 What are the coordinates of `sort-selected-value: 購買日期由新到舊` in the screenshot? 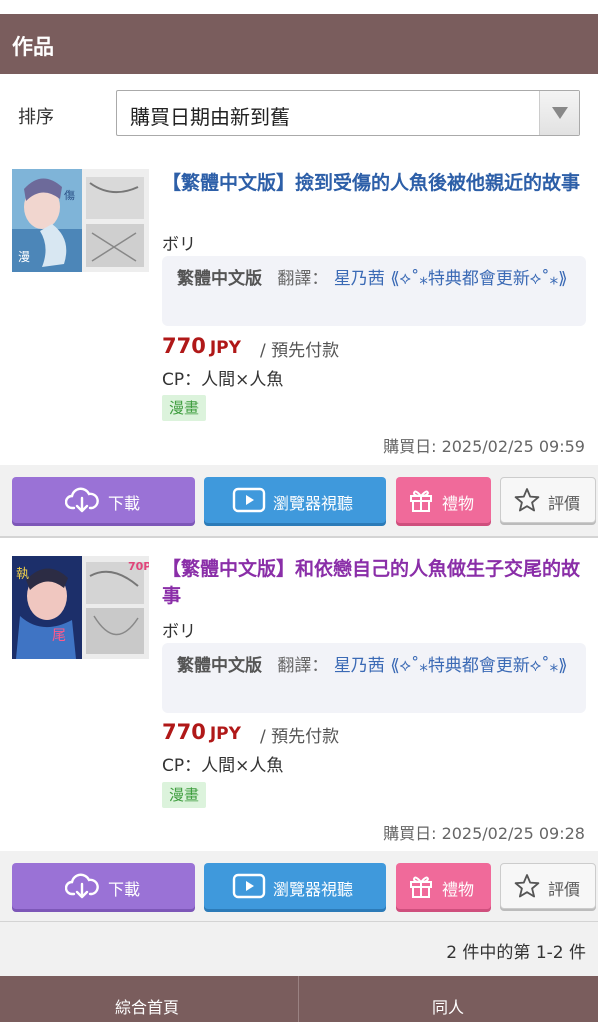 It's located at (210, 117).